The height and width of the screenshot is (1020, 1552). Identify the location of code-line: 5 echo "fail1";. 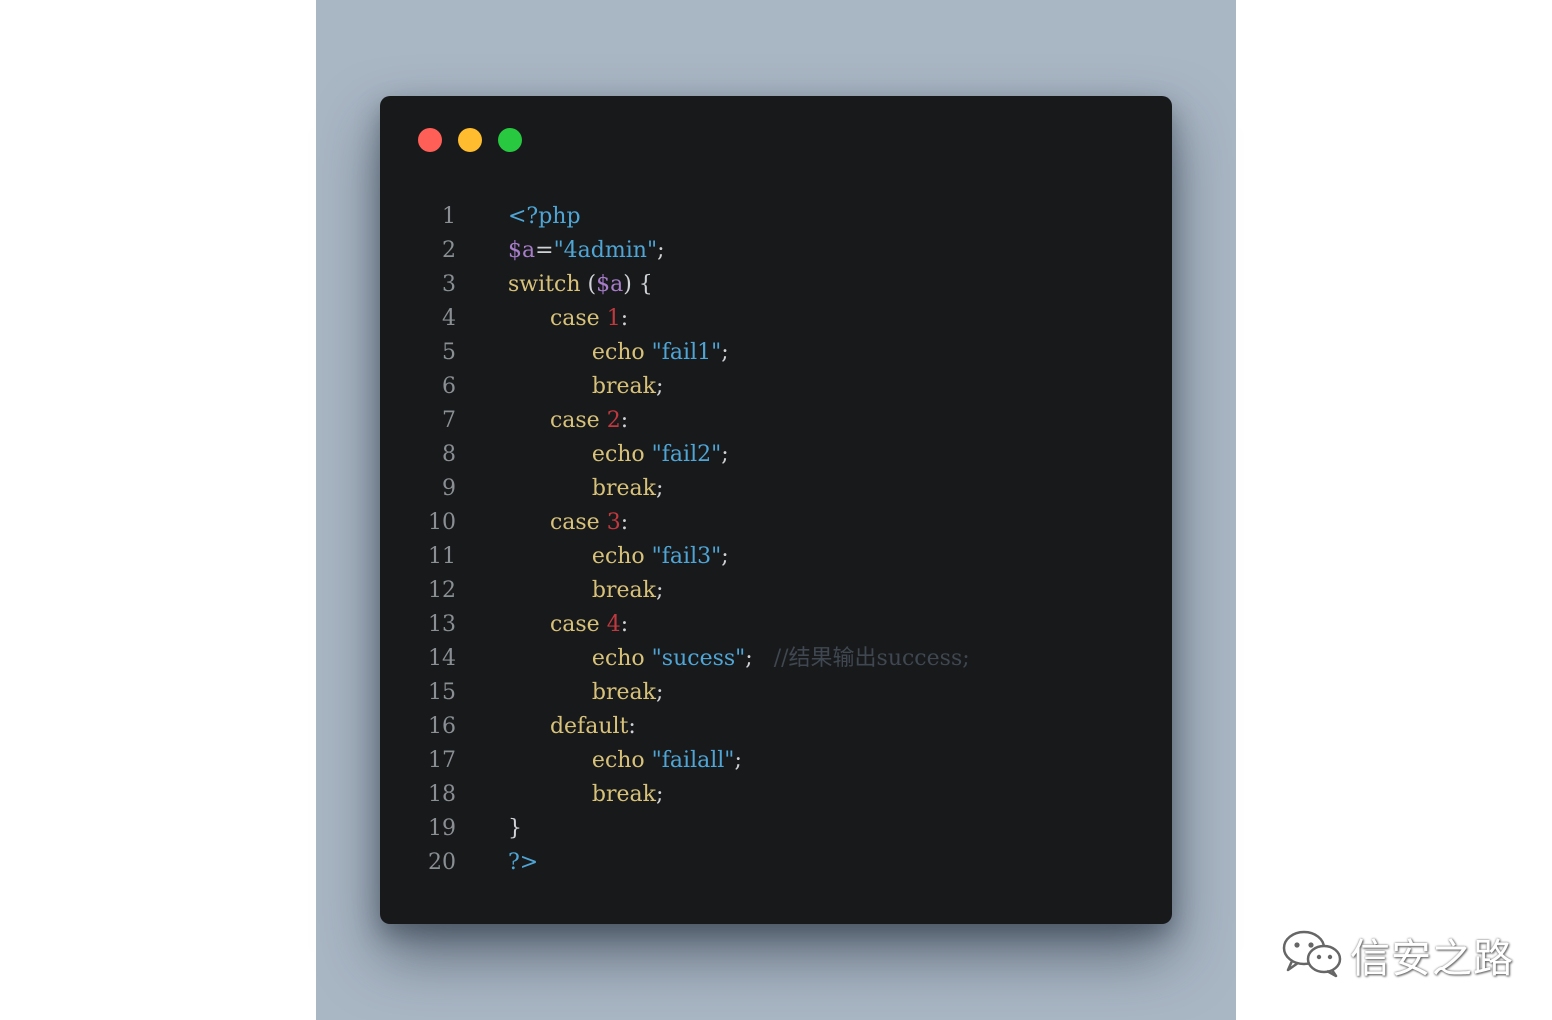
(776, 353).